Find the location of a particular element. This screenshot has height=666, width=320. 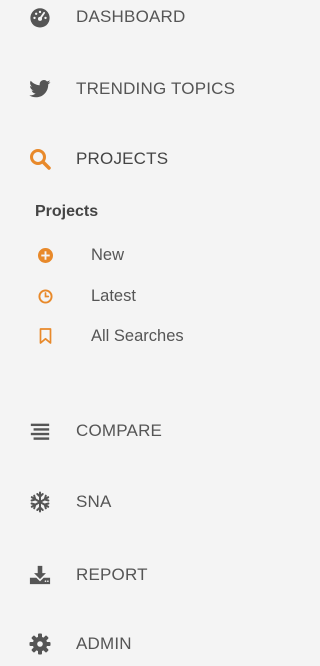

nav-item-projects: PROJECTS is located at coordinates (132, 159).